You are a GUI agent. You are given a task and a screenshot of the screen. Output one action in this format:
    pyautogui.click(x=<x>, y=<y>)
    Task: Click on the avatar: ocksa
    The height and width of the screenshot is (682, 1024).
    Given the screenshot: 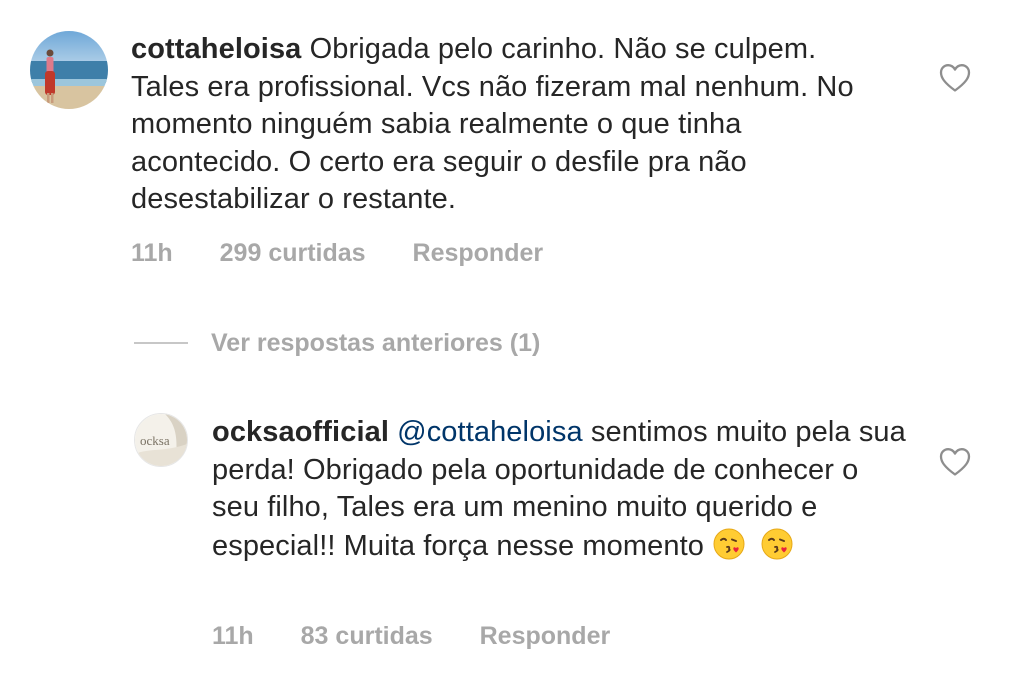 What is the action you would take?
    pyautogui.click(x=161, y=440)
    